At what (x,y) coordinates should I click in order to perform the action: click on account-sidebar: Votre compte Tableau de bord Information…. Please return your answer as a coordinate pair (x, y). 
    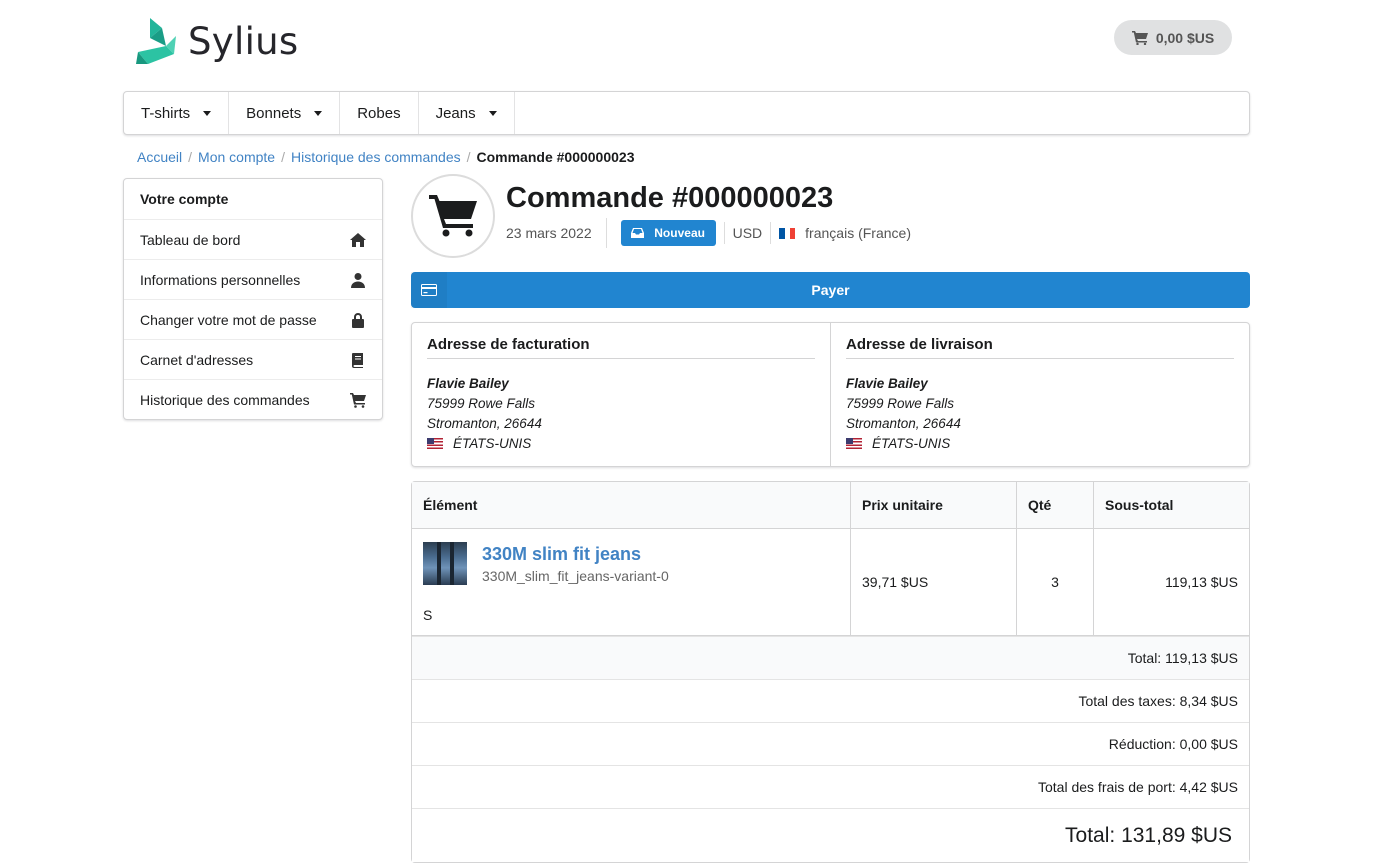
    Looking at the image, I should click on (253, 299).